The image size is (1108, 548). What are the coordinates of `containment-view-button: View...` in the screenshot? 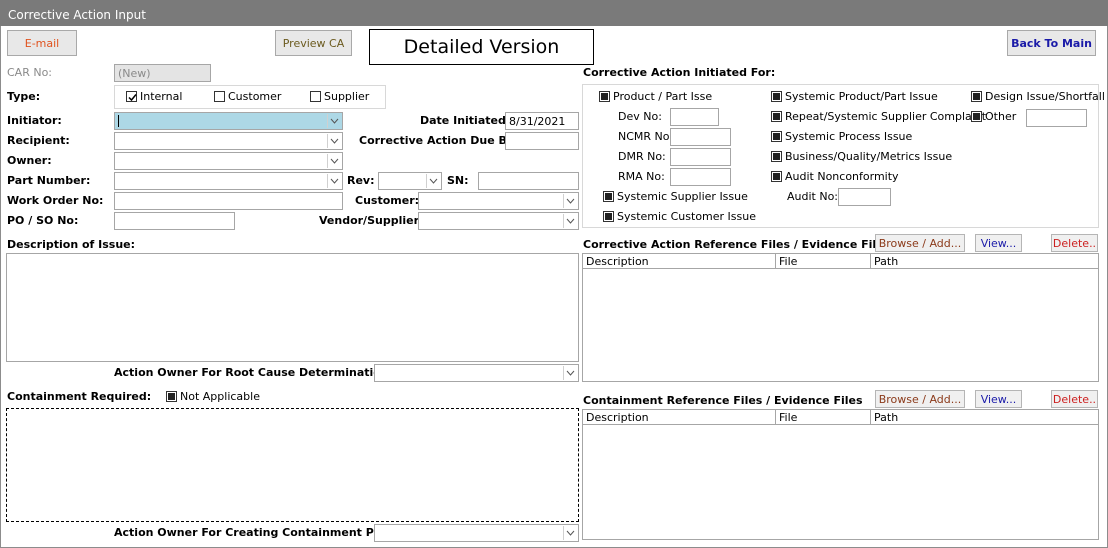 It's located at (998, 399).